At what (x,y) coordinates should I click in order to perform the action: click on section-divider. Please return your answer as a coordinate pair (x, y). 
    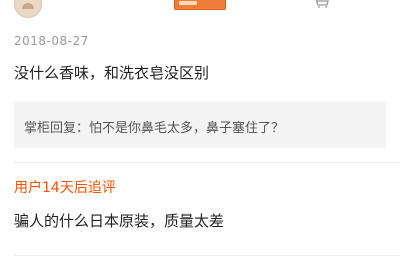
    Looking at the image, I should click on (207, 162).